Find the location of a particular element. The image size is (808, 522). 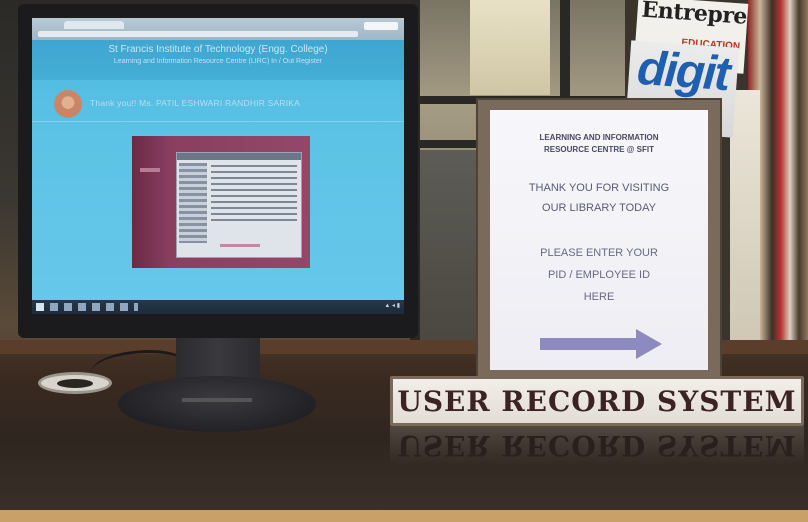

start-icon is located at coordinates (40, 307).